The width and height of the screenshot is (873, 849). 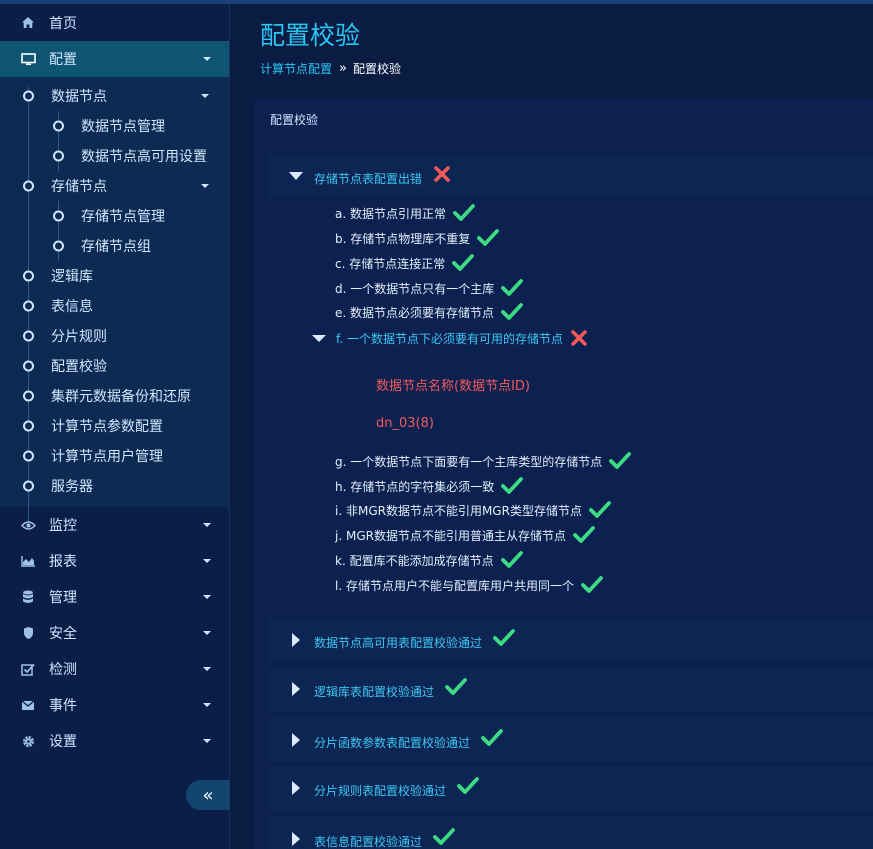 I want to click on sidebar-item-manage: 管理, so click(x=114, y=597).